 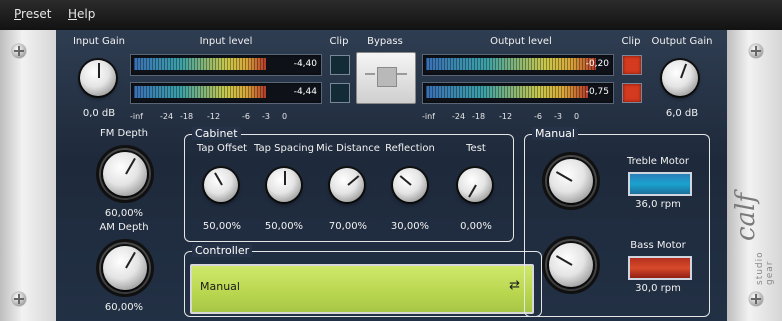 I want to click on tap-spacing-label: Tap Spacing, so click(x=284, y=148).